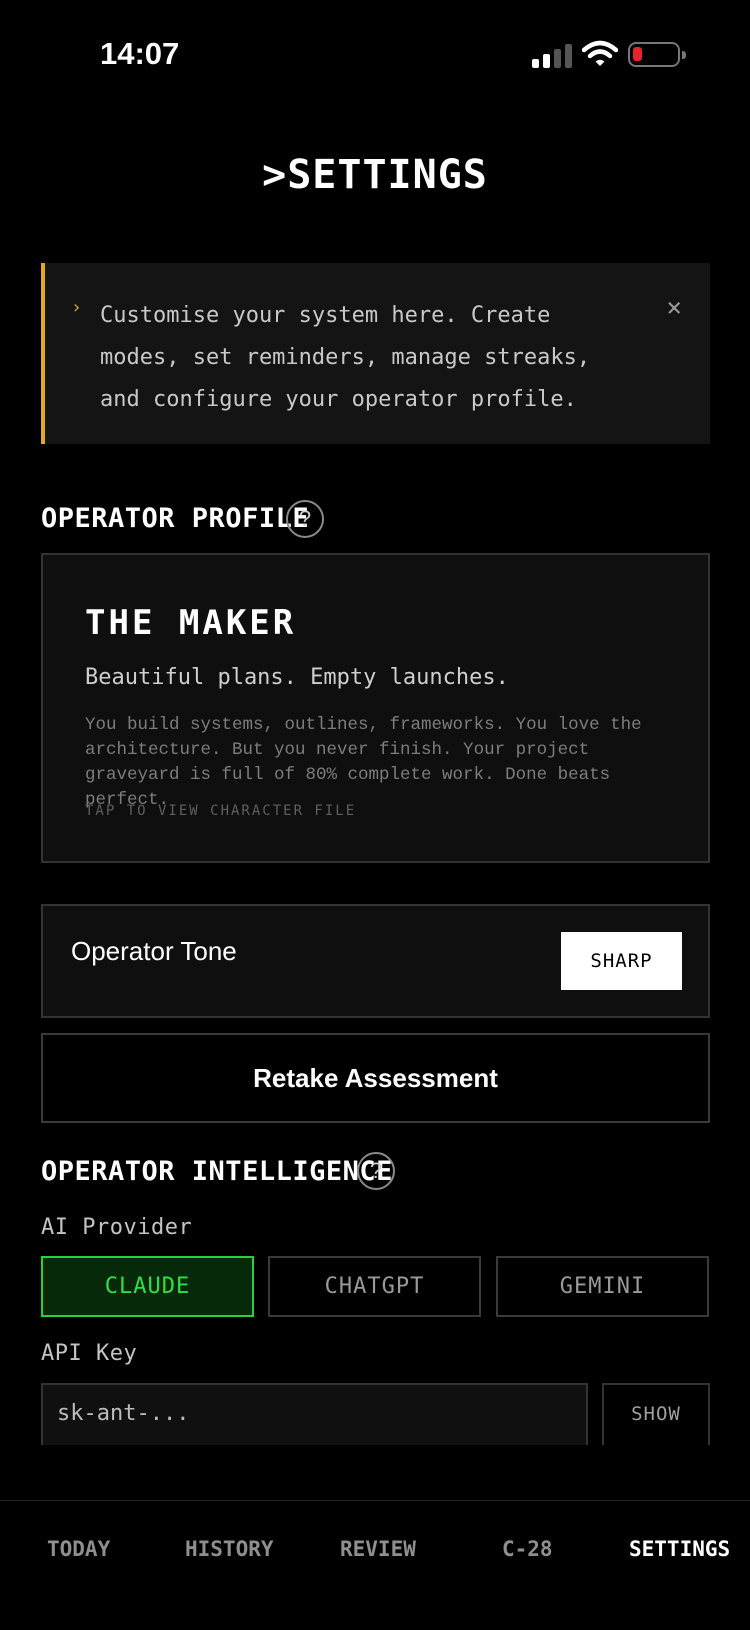 This screenshot has height=1630, width=750. I want to click on ai-provider-label: AI Provider, so click(117, 1227).